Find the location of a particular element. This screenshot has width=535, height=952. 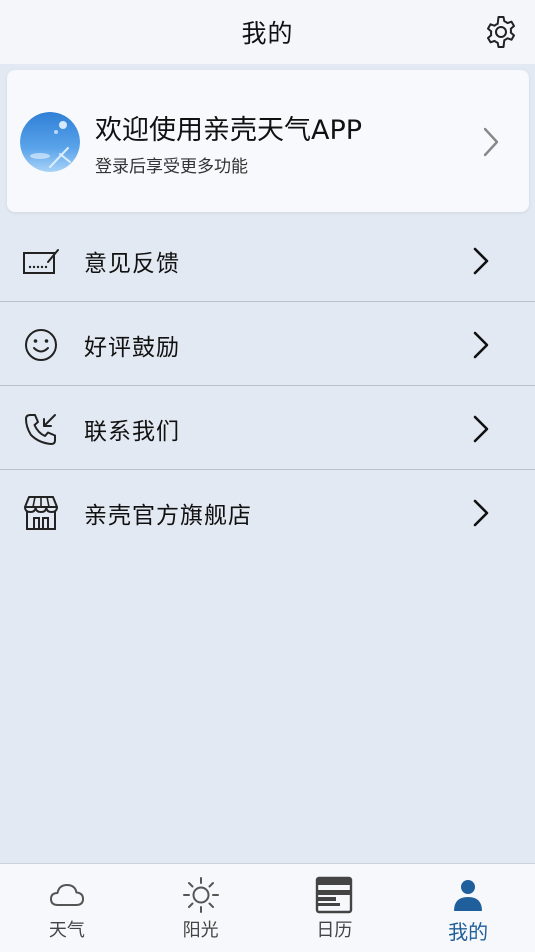

tab-mine: 我的 is located at coordinates (468, 908).